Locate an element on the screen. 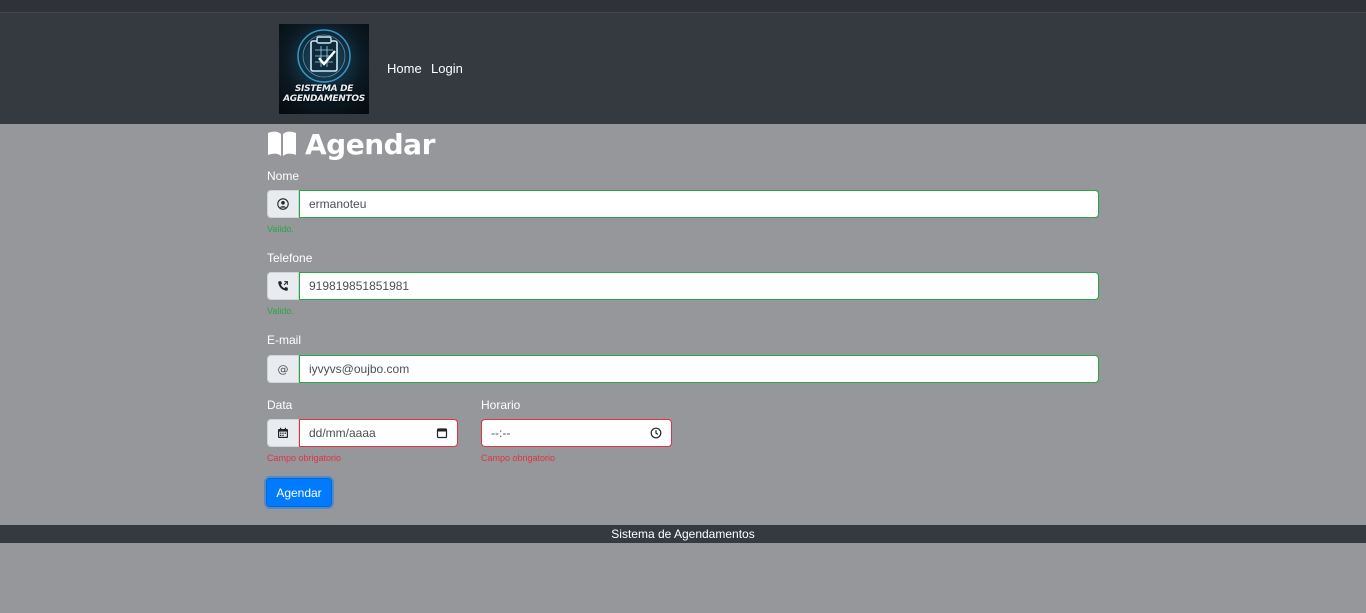 The height and width of the screenshot is (613, 1366). browser-top-strip is located at coordinates (683, 6).